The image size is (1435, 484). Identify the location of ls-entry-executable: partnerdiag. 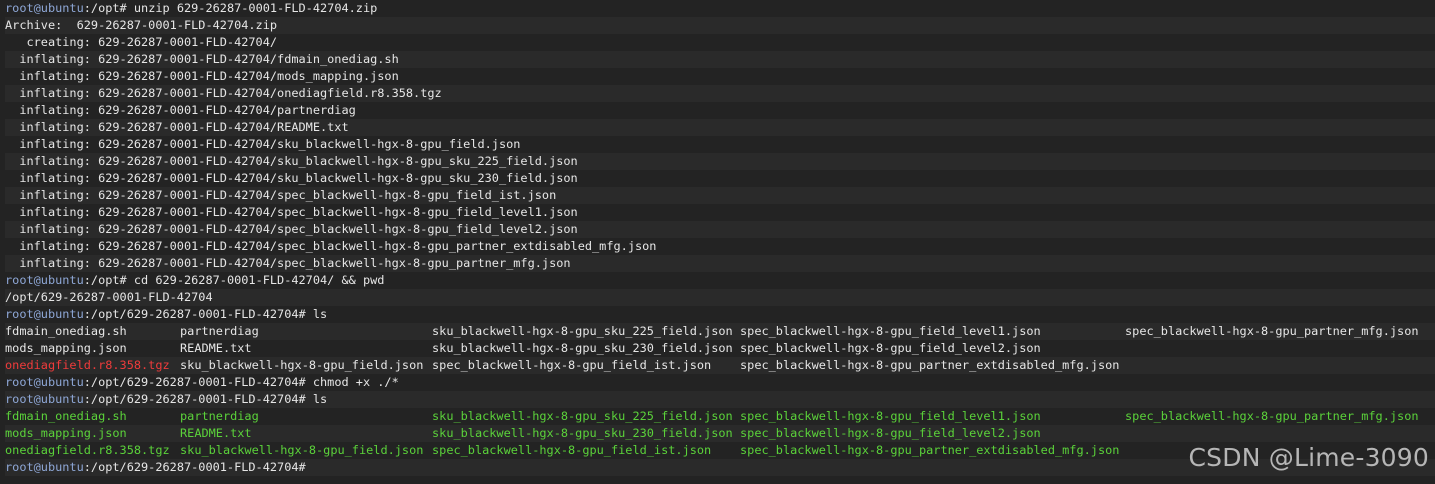
(219, 416).